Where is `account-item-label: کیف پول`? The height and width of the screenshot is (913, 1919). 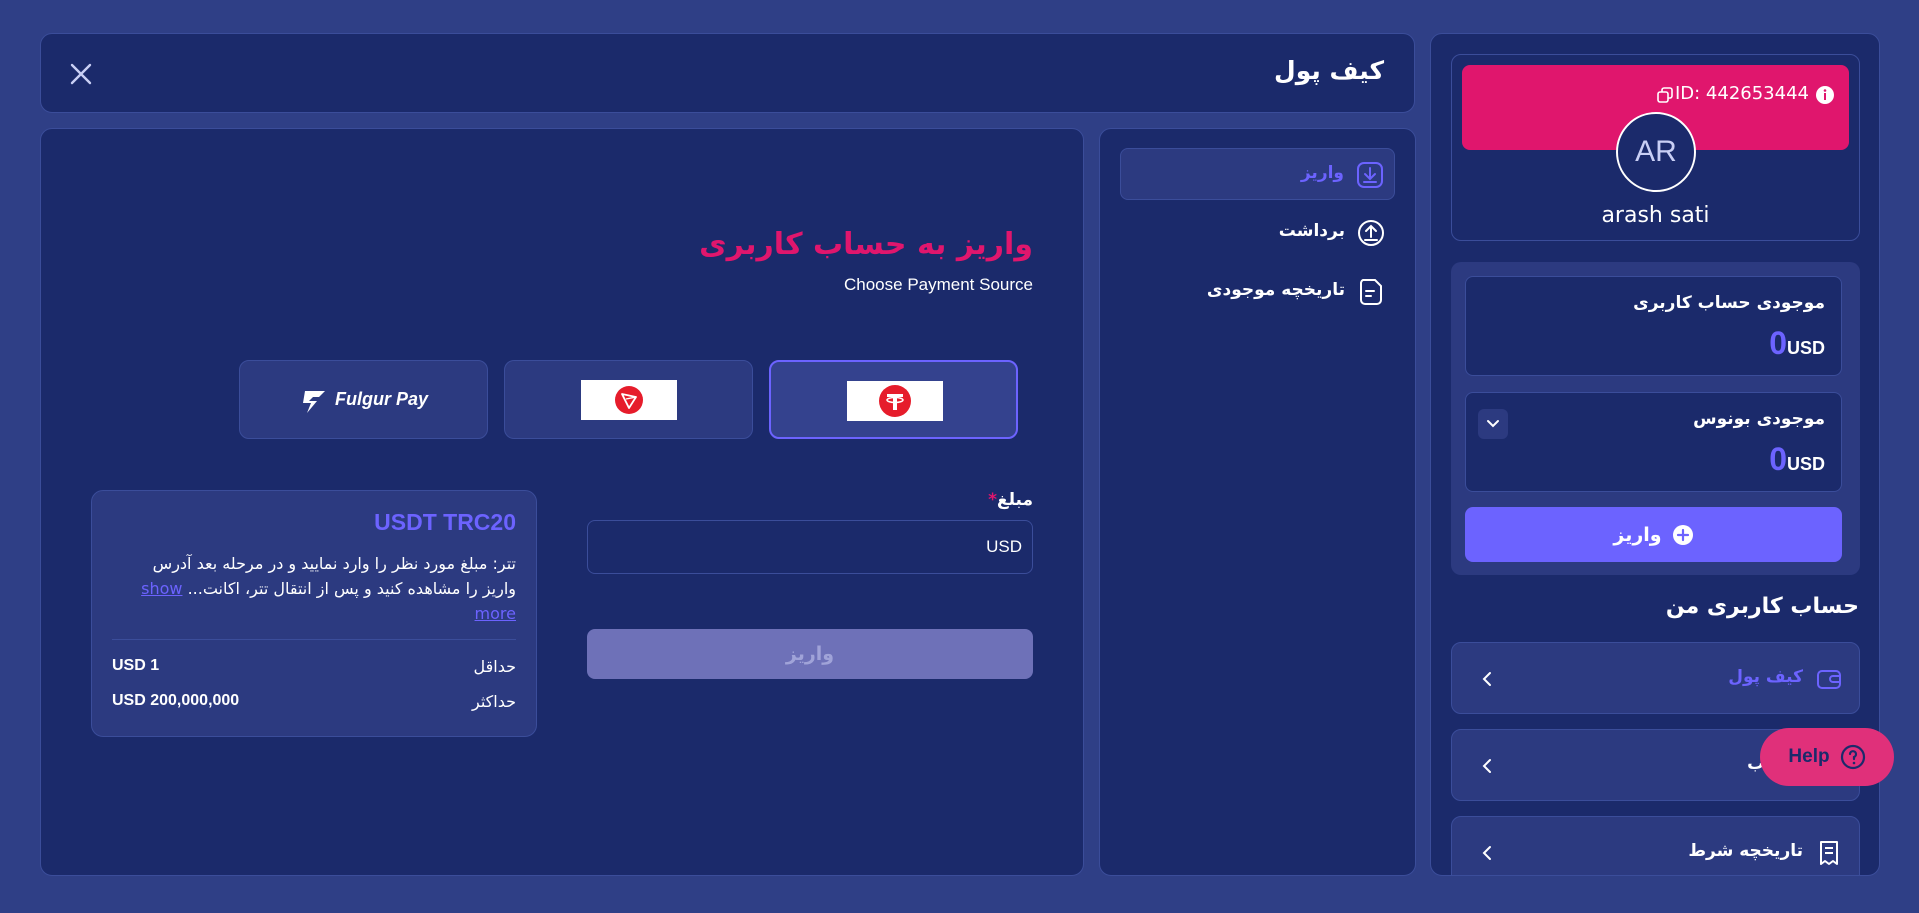
account-item-label: کیف پول is located at coordinates (1765, 677).